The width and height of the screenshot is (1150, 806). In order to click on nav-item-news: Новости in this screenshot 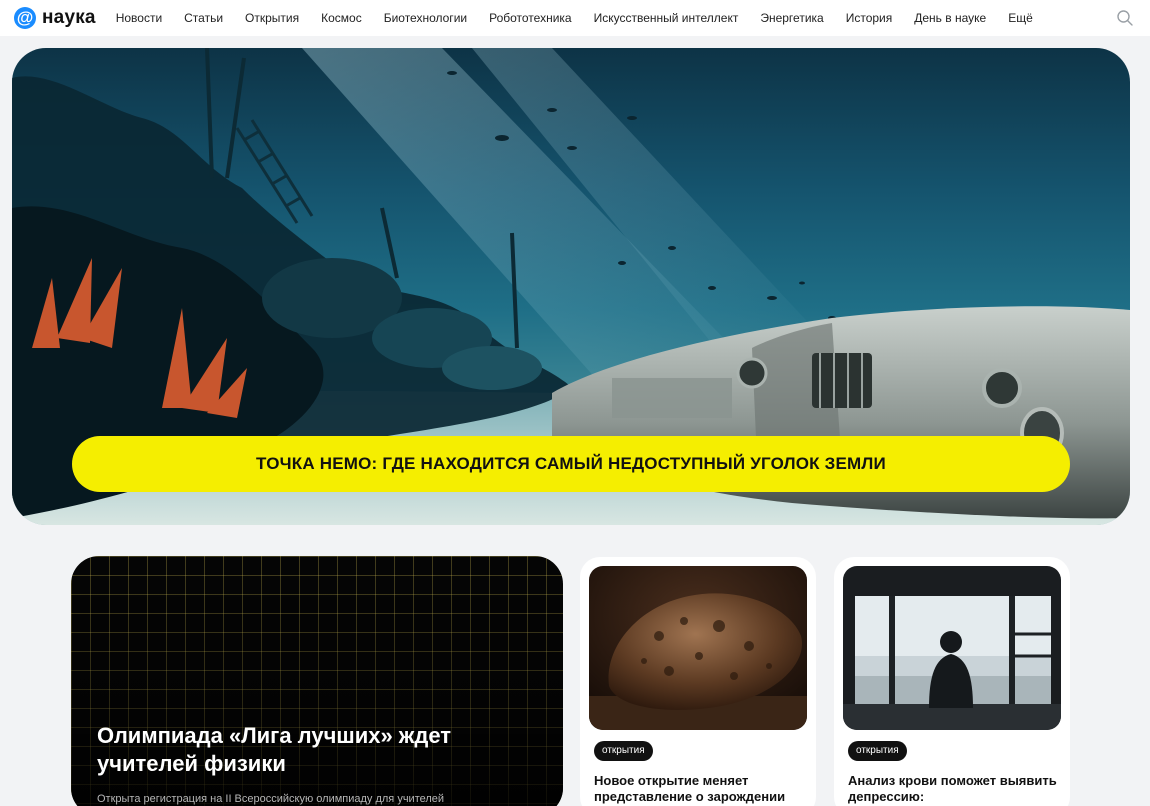, I will do `click(139, 18)`.